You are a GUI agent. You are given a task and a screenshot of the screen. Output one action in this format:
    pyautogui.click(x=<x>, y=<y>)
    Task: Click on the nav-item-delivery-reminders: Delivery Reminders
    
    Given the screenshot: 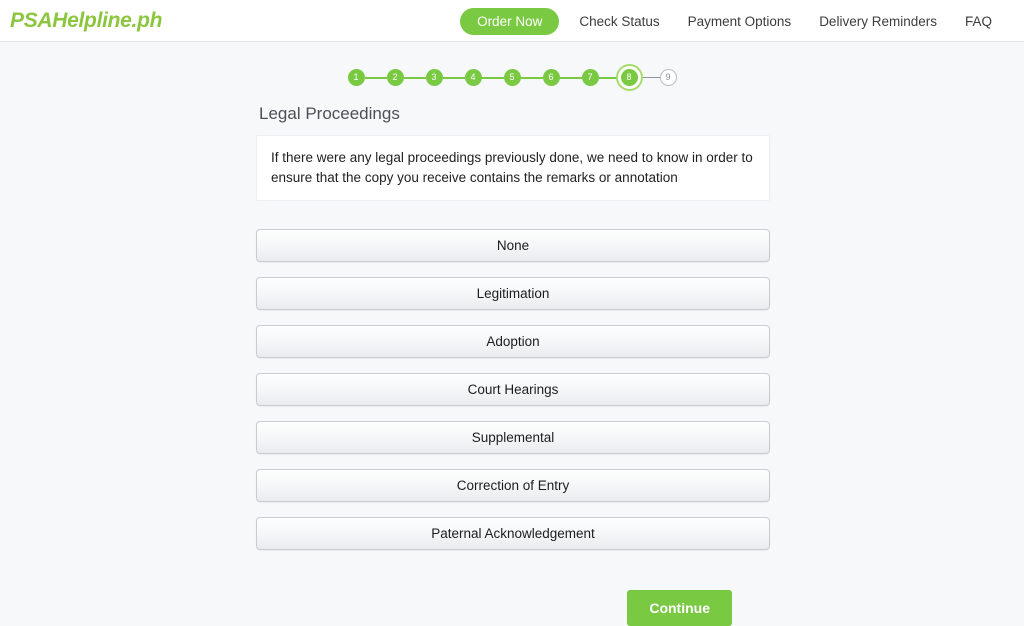 What is the action you would take?
    pyautogui.click(x=878, y=21)
    